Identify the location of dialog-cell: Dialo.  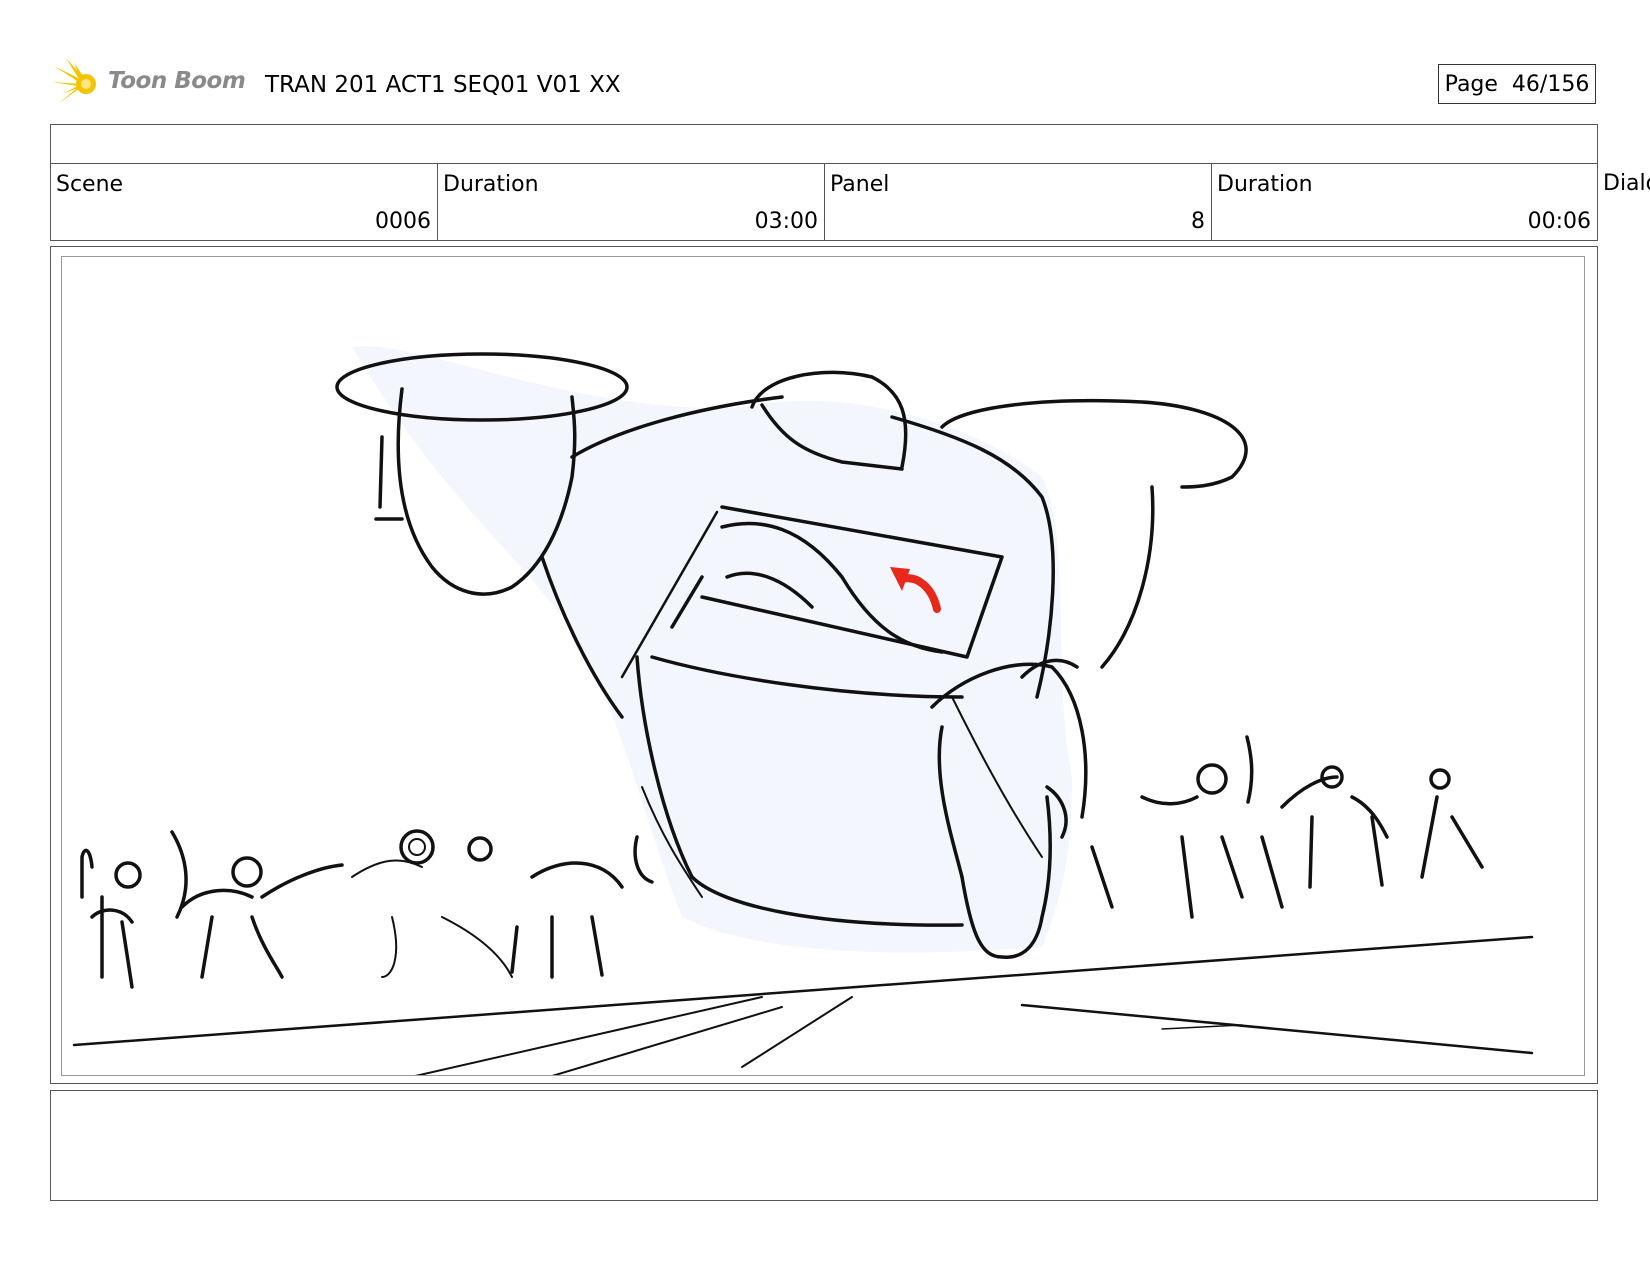
(1624, 202).